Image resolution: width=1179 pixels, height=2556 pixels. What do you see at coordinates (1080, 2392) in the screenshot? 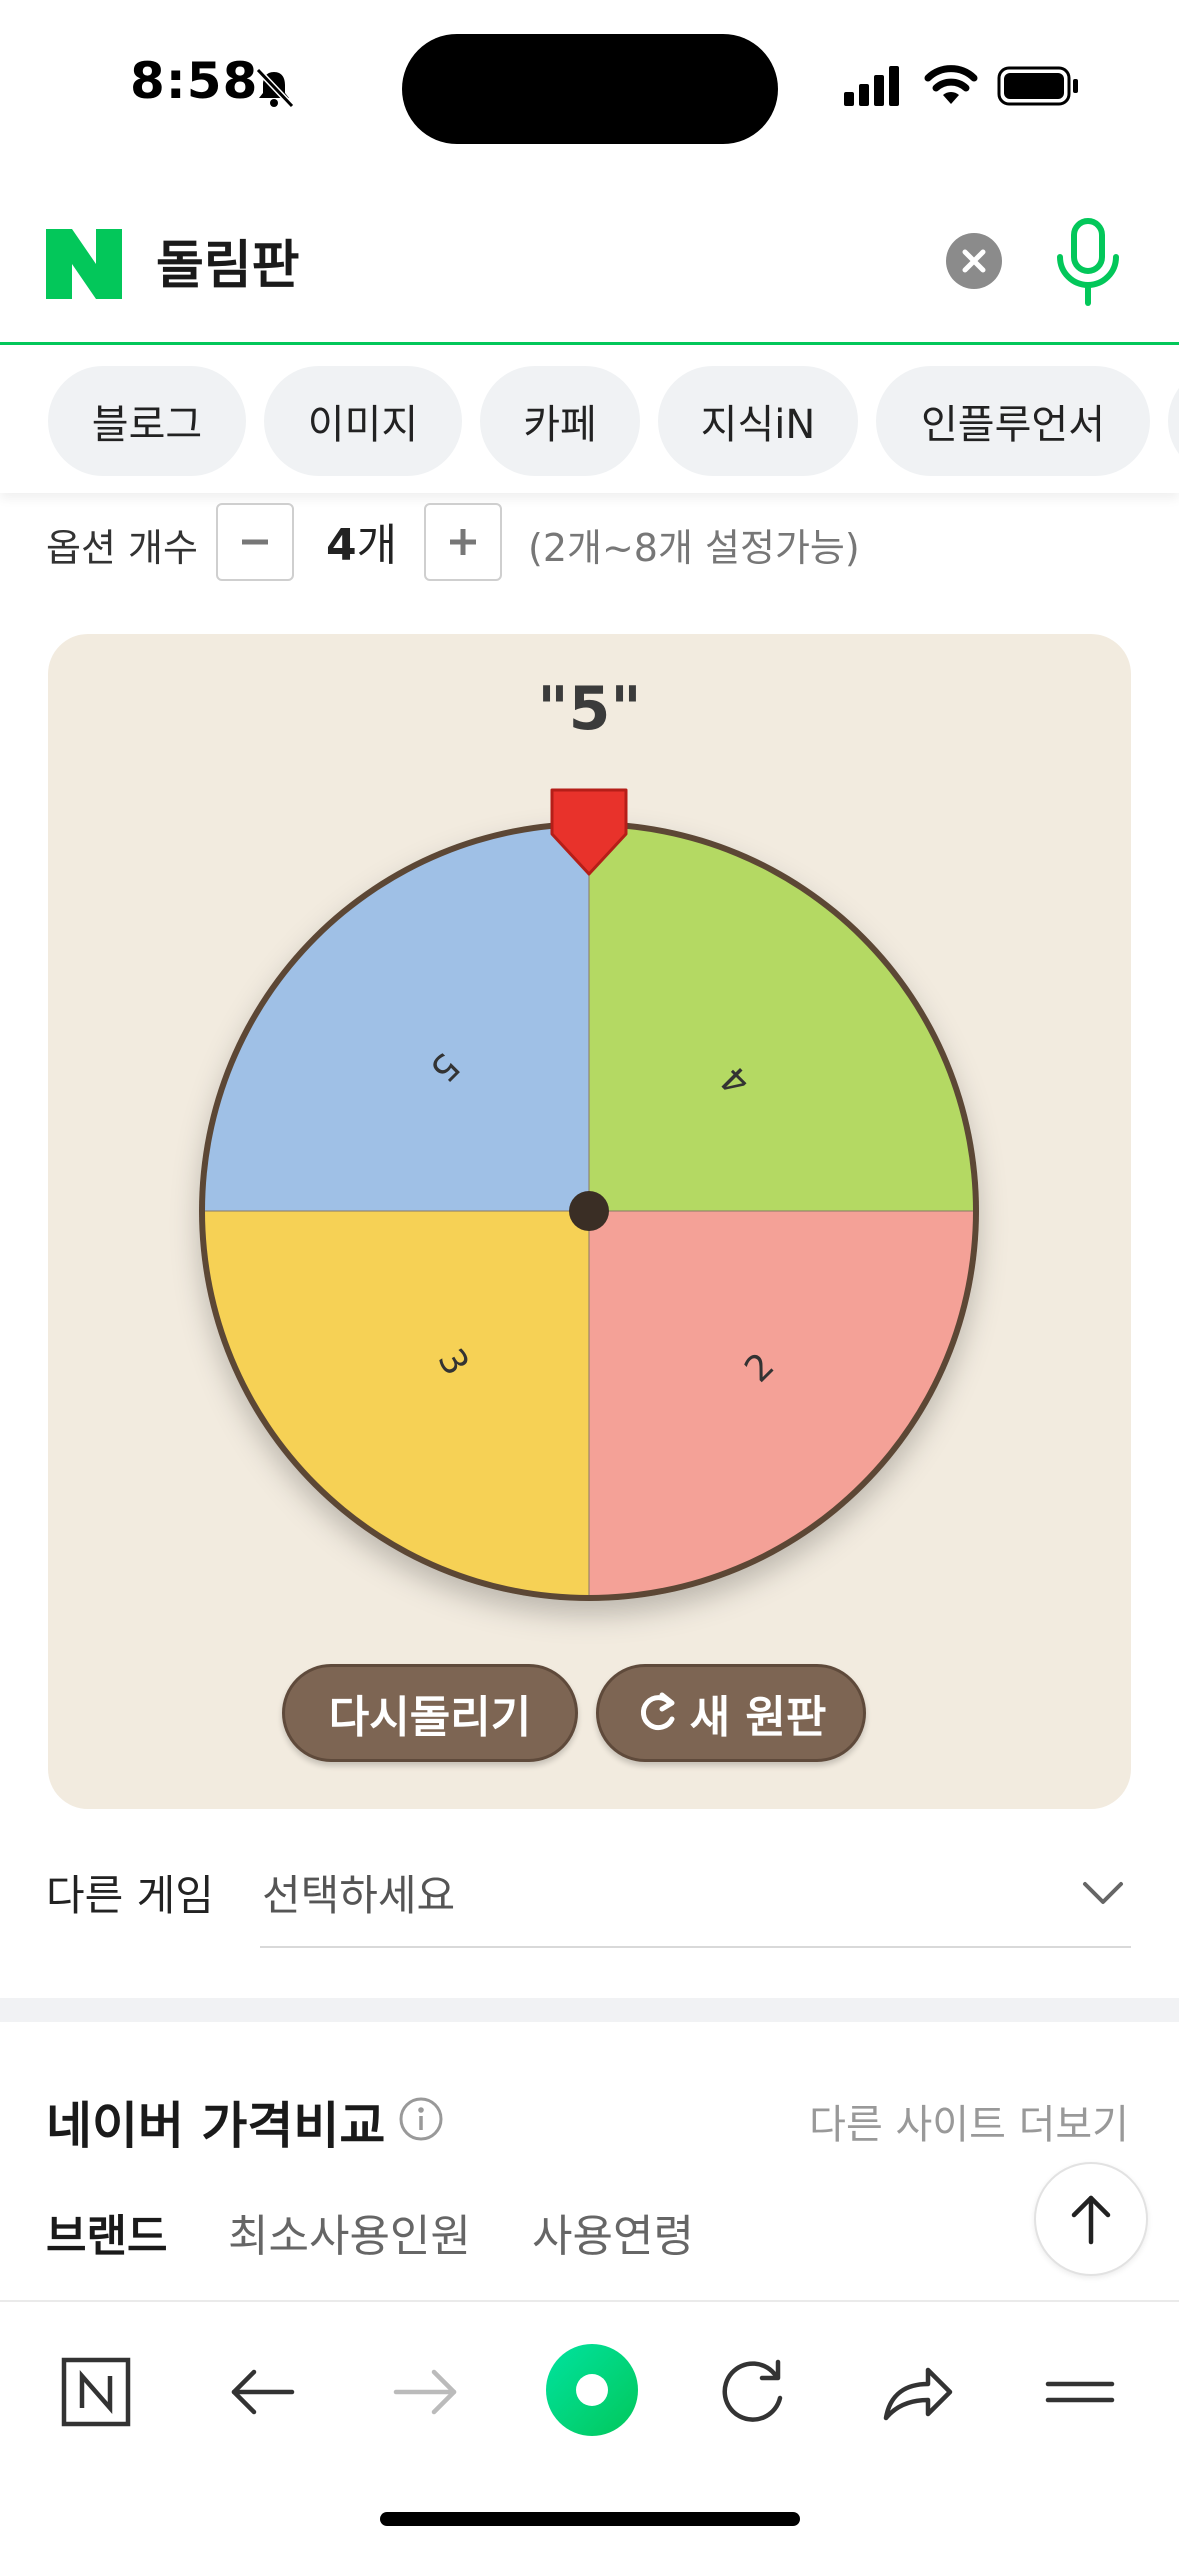
I see `menu-icon` at bounding box center [1080, 2392].